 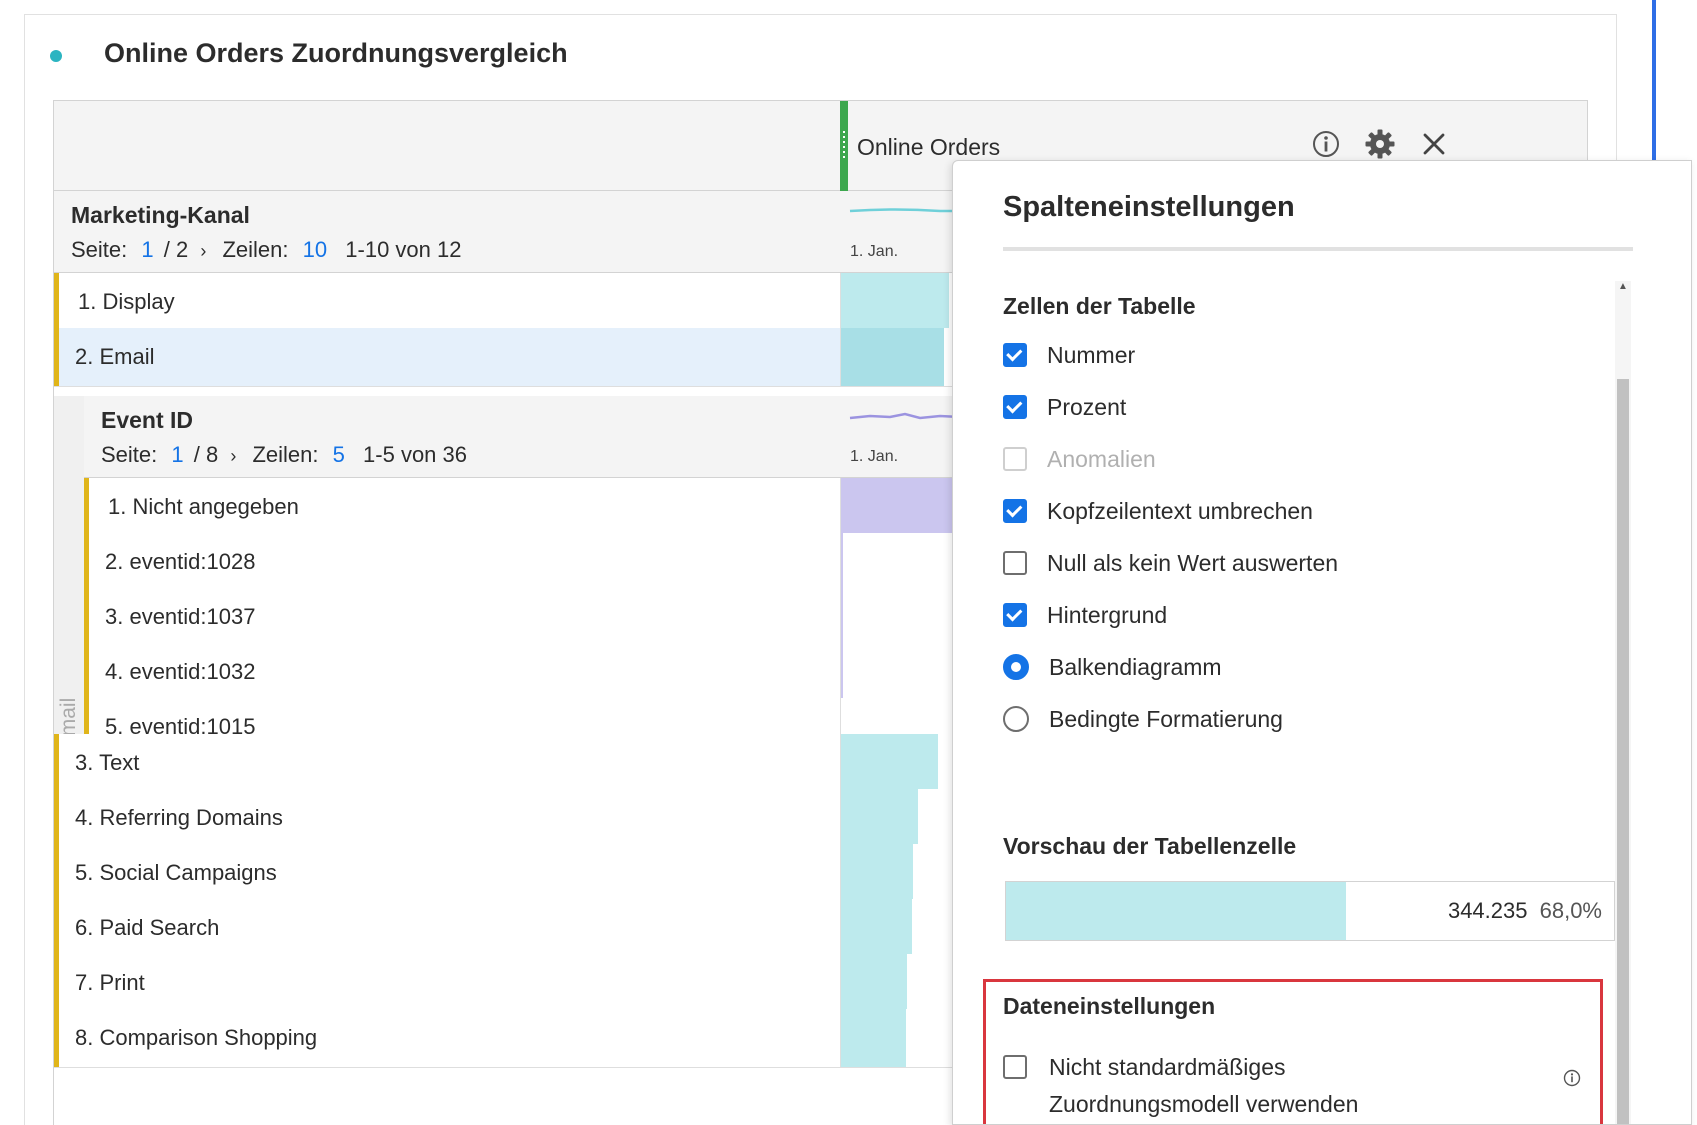 What do you see at coordinates (415, 454) in the screenshot?
I see `row-range: 1-5 von 36` at bounding box center [415, 454].